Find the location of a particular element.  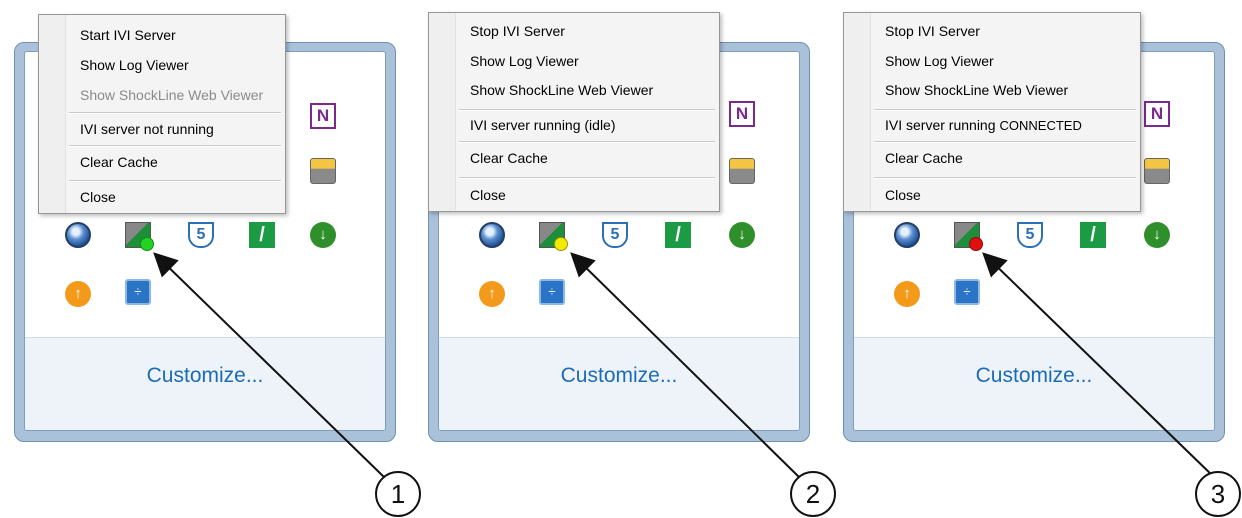

ivi-status-item: IVI server not running is located at coordinates (149, 129).